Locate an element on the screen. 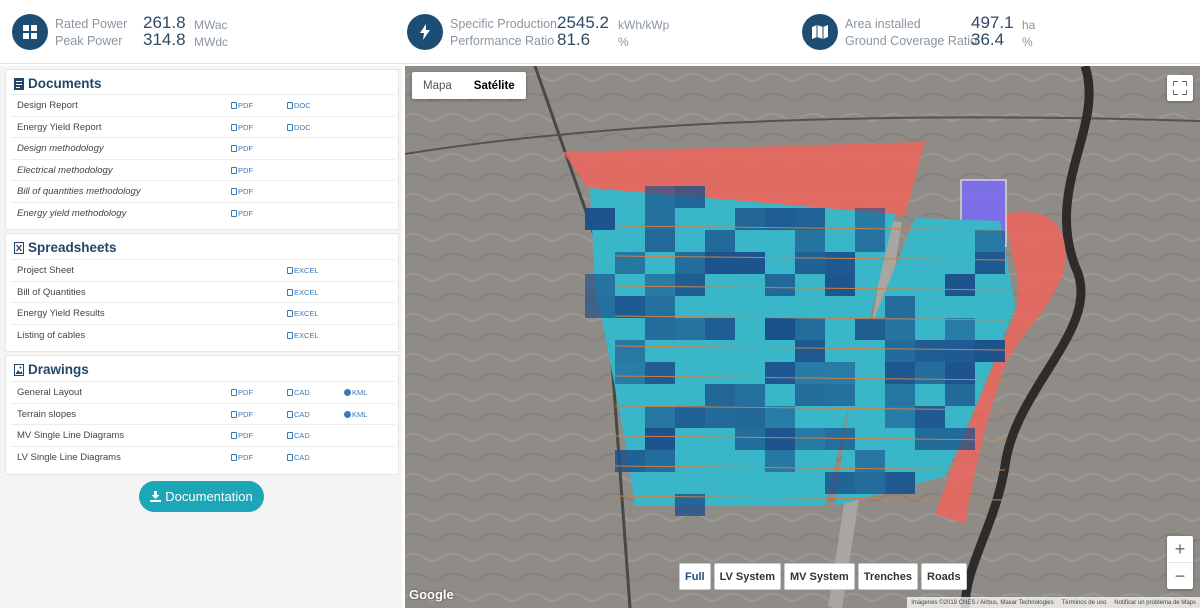 The width and height of the screenshot is (1200, 608). documentation-button: Documentation is located at coordinates (201, 496).